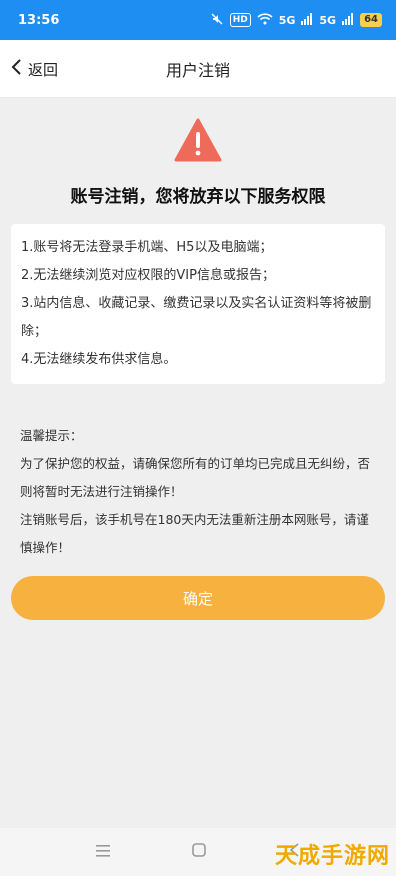  I want to click on consequence-item: 3.站内信息、收藏记录、缴费记录以及实名认证资料等将被删除；, so click(196, 317).